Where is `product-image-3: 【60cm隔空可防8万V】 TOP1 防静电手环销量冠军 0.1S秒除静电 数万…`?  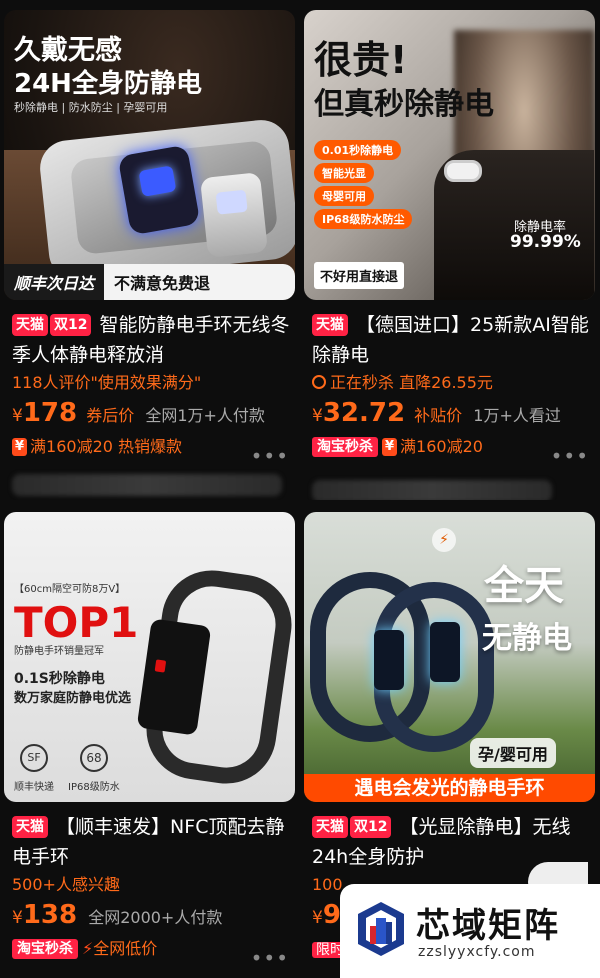 product-image-3: 【60cm隔空可防8万V】 TOP1 防静电手环销量冠军 0.1S秒除静电 数万… is located at coordinates (149, 657).